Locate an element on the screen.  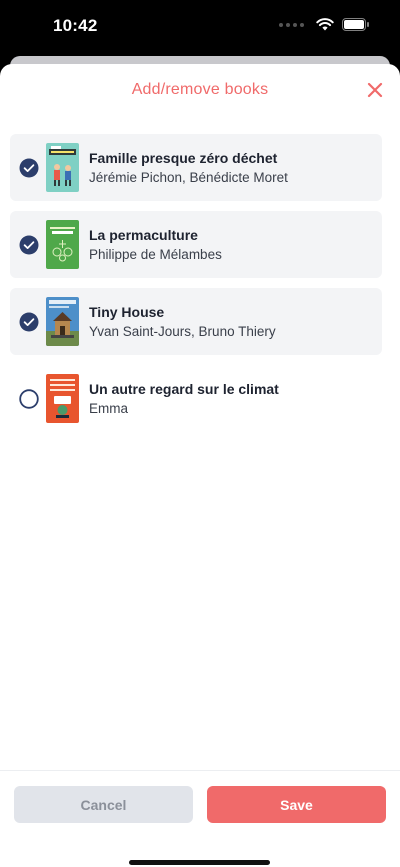
home-indicator is located at coordinates (199, 862).